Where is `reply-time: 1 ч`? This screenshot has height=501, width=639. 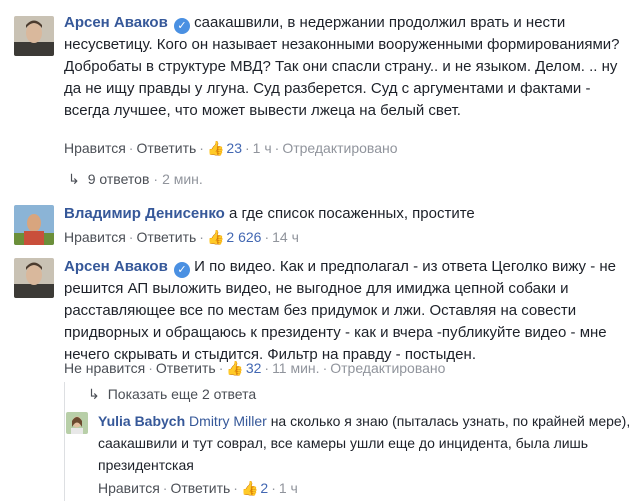 reply-time: 1 ч is located at coordinates (288, 488).